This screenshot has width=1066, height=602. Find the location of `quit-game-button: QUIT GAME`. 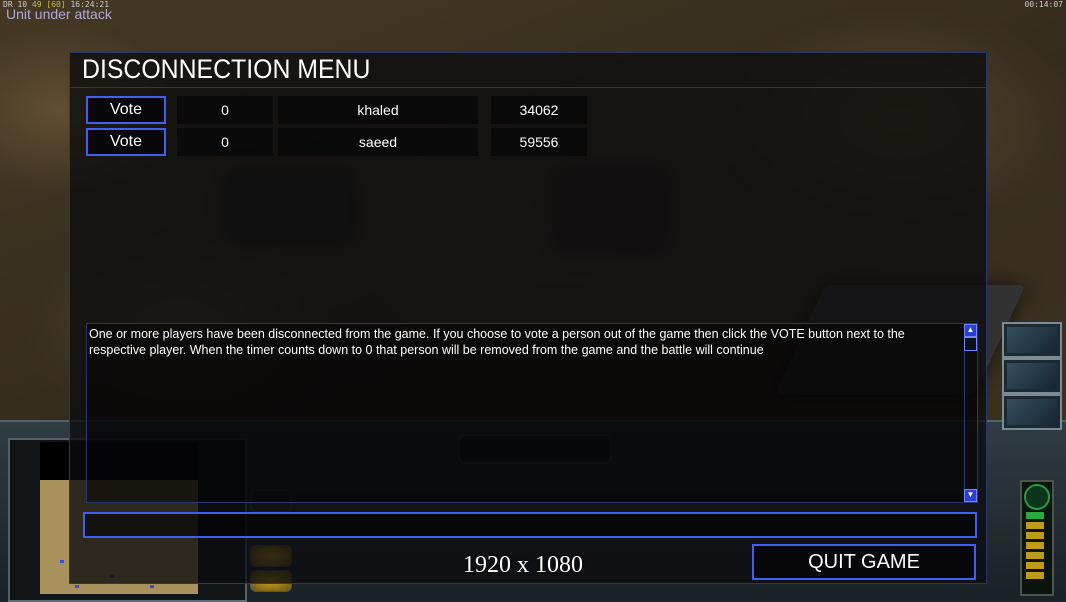

quit-game-button: QUIT GAME is located at coordinates (864, 562).